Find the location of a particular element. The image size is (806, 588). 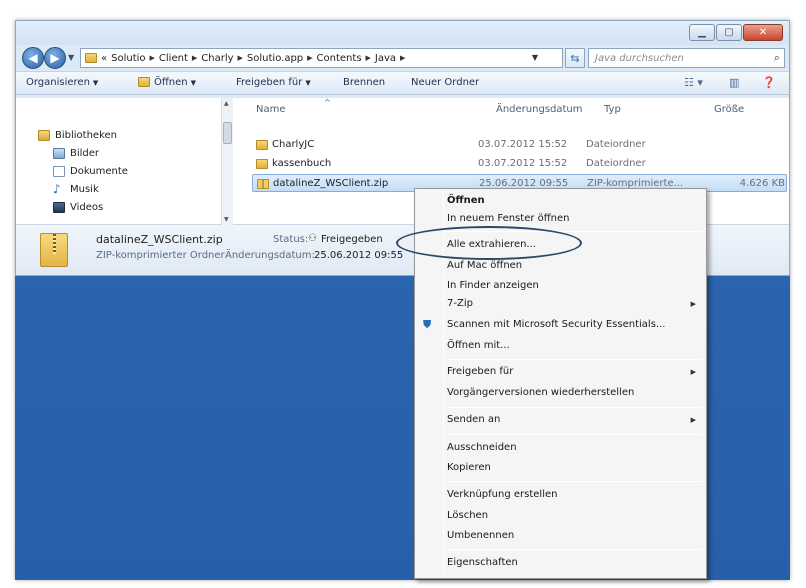

refresh-button: ⇆ is located at coordinates (575, 58).